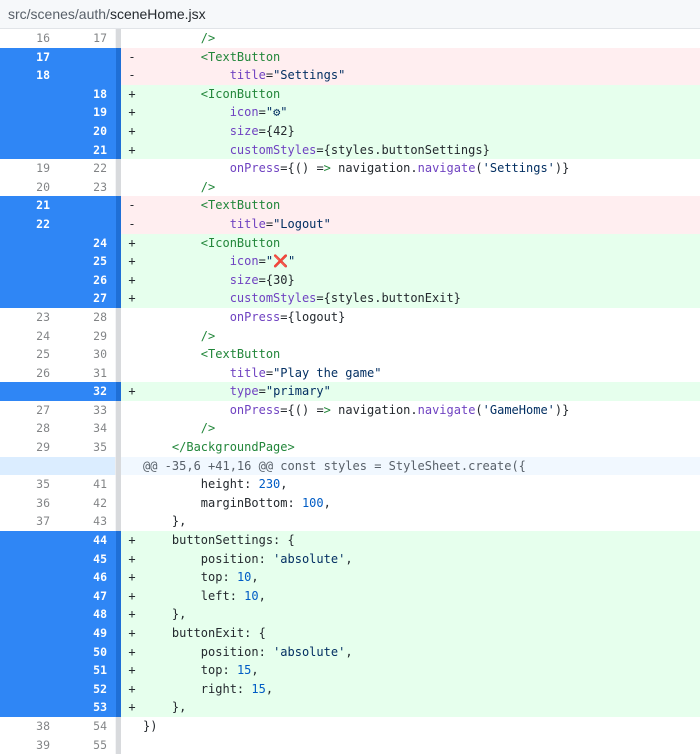 The image size is (700, 754). What do you see at coordinates (29, 336) in the screenshot?
I see `old-line-number: 24` at bounding box center [29, 336].